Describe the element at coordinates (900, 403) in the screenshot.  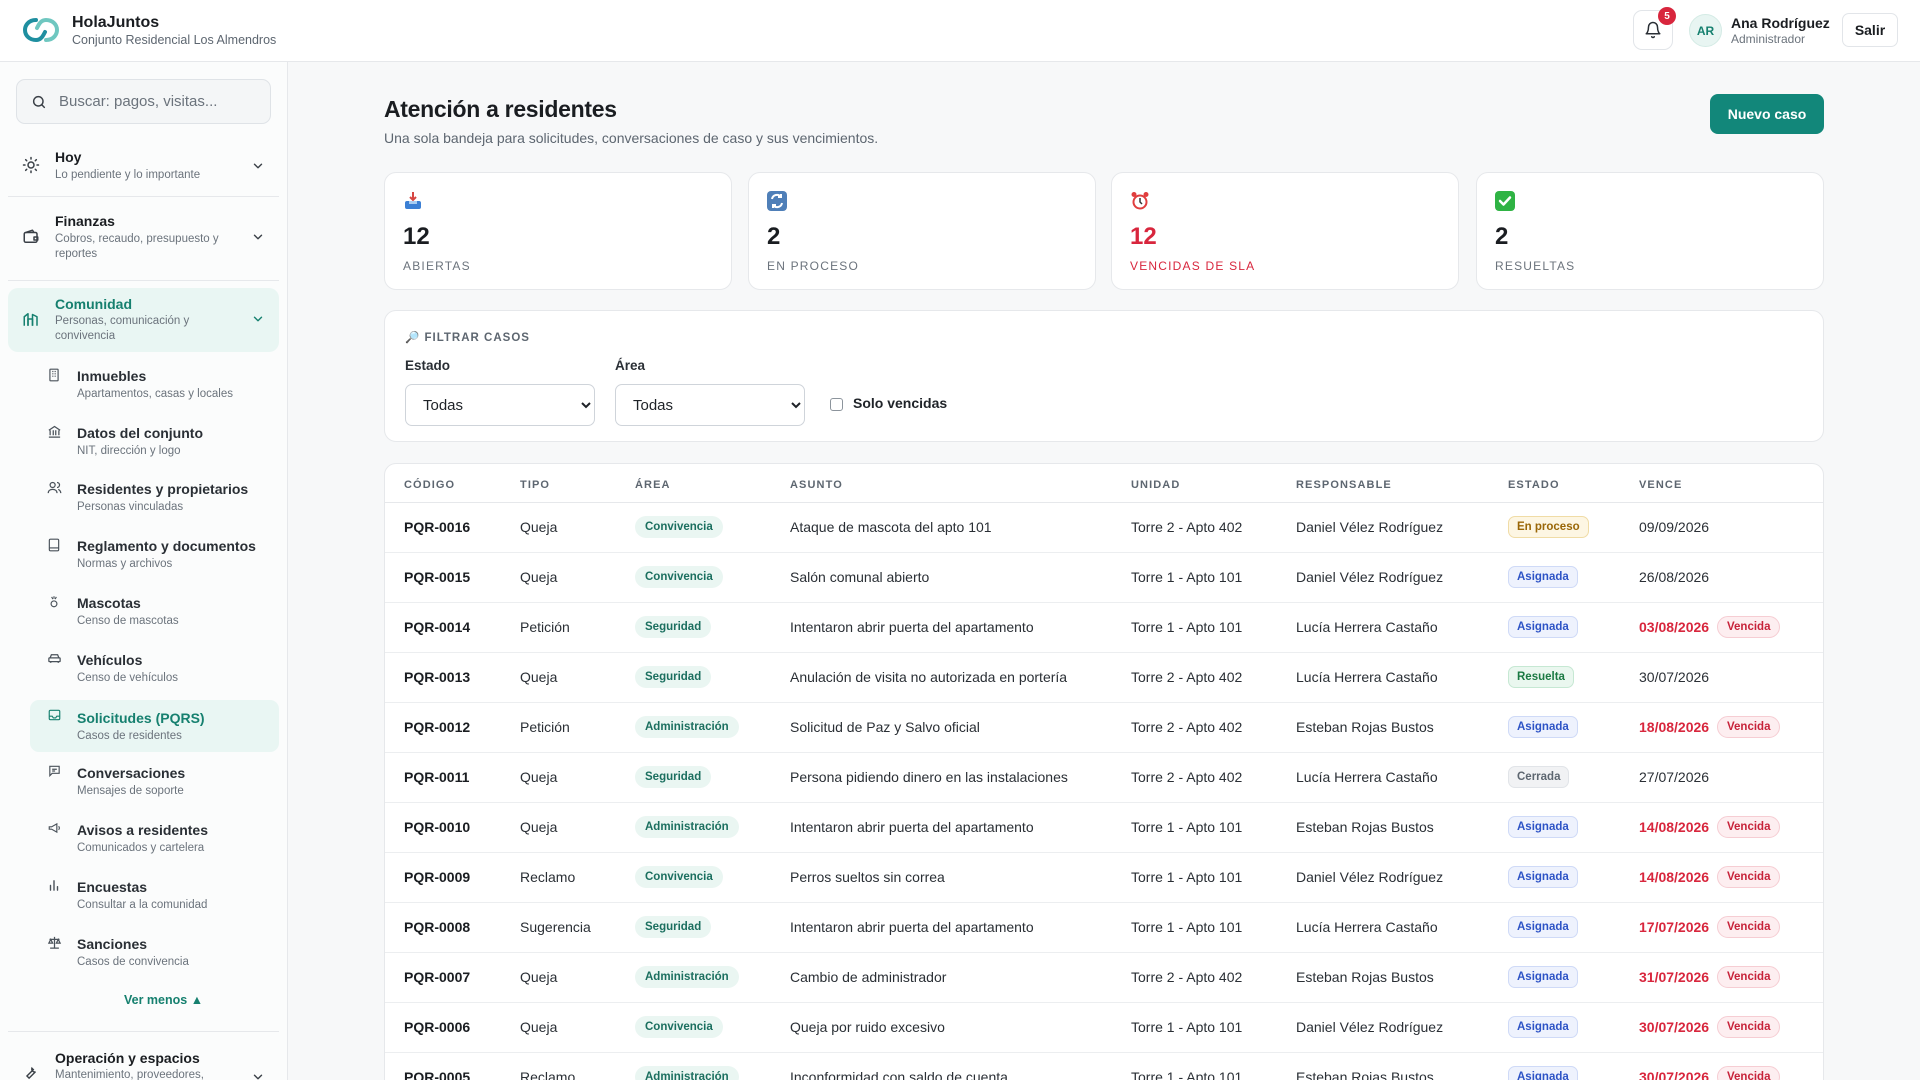
I see `overdue-only-label: Solo vencidas` at that location.